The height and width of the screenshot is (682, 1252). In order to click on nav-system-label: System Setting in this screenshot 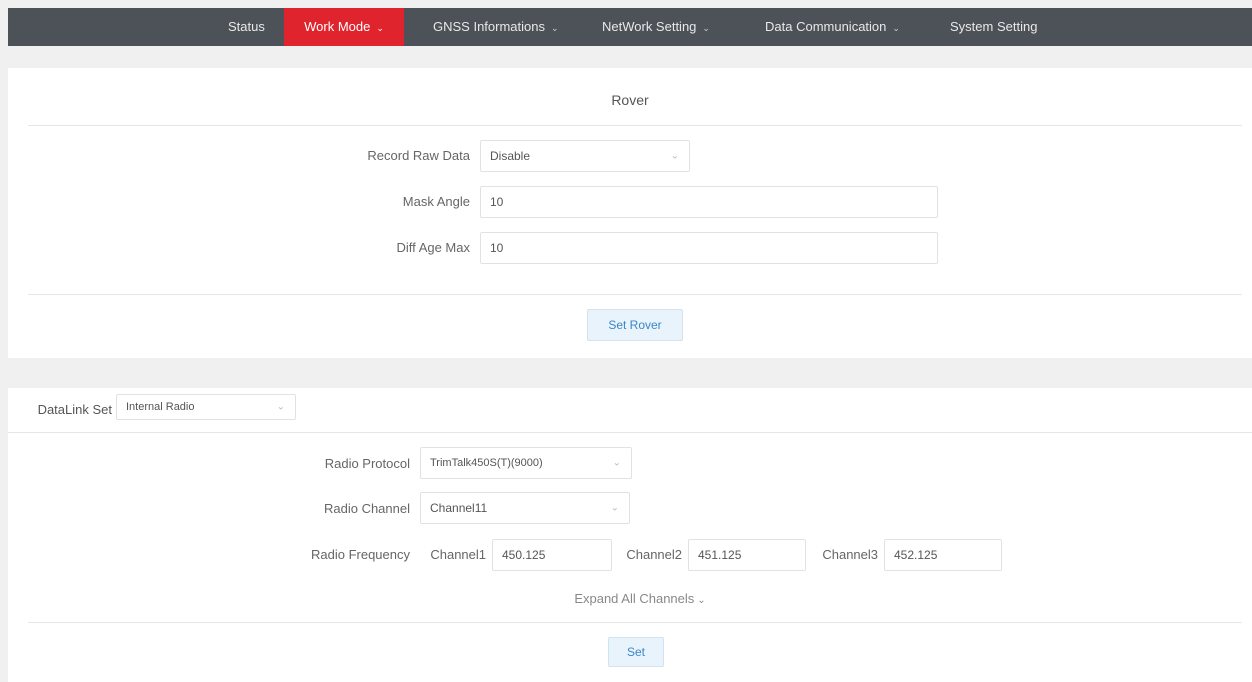, I will do `click(994, 26)`.